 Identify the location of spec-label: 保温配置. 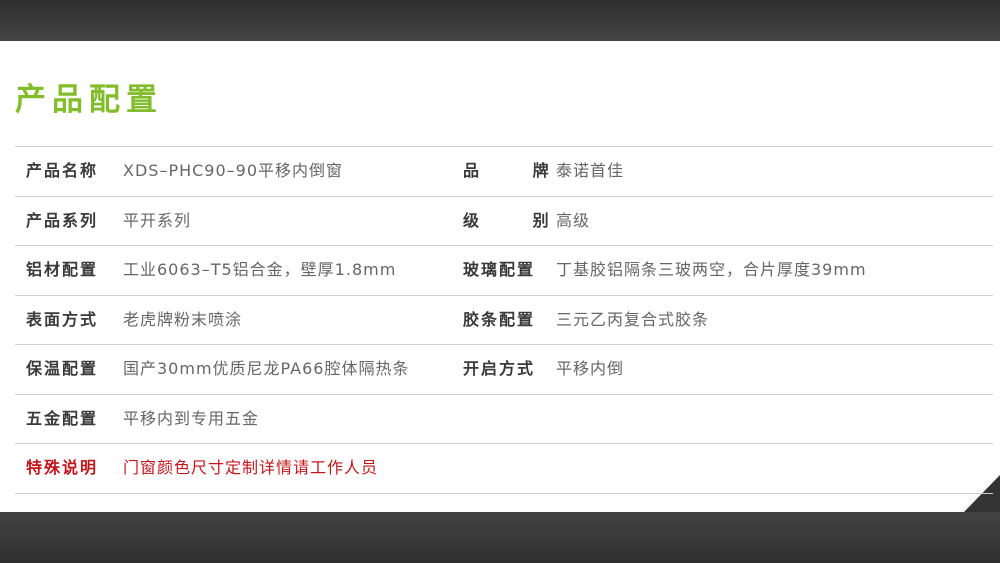
(62, 368).